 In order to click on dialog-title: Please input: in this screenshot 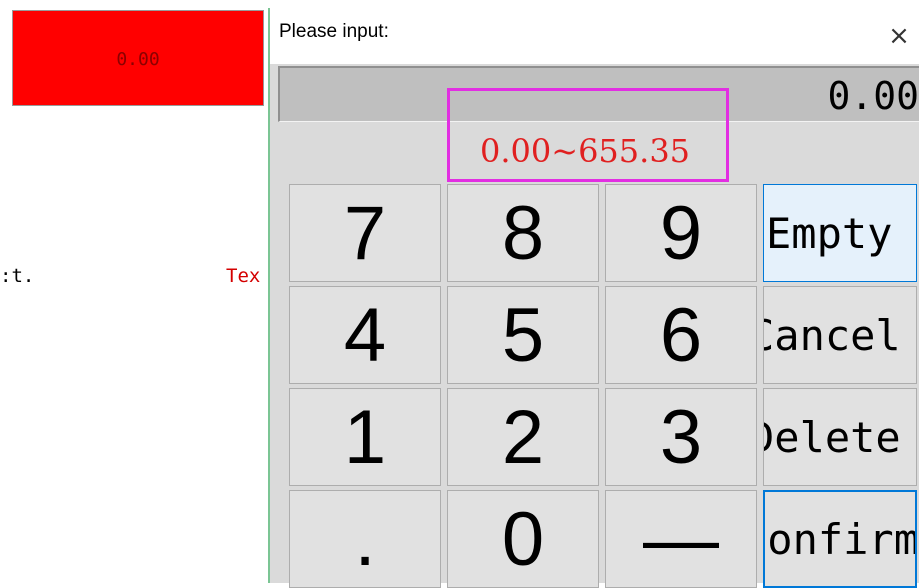, I will do `click(334, 31)`.